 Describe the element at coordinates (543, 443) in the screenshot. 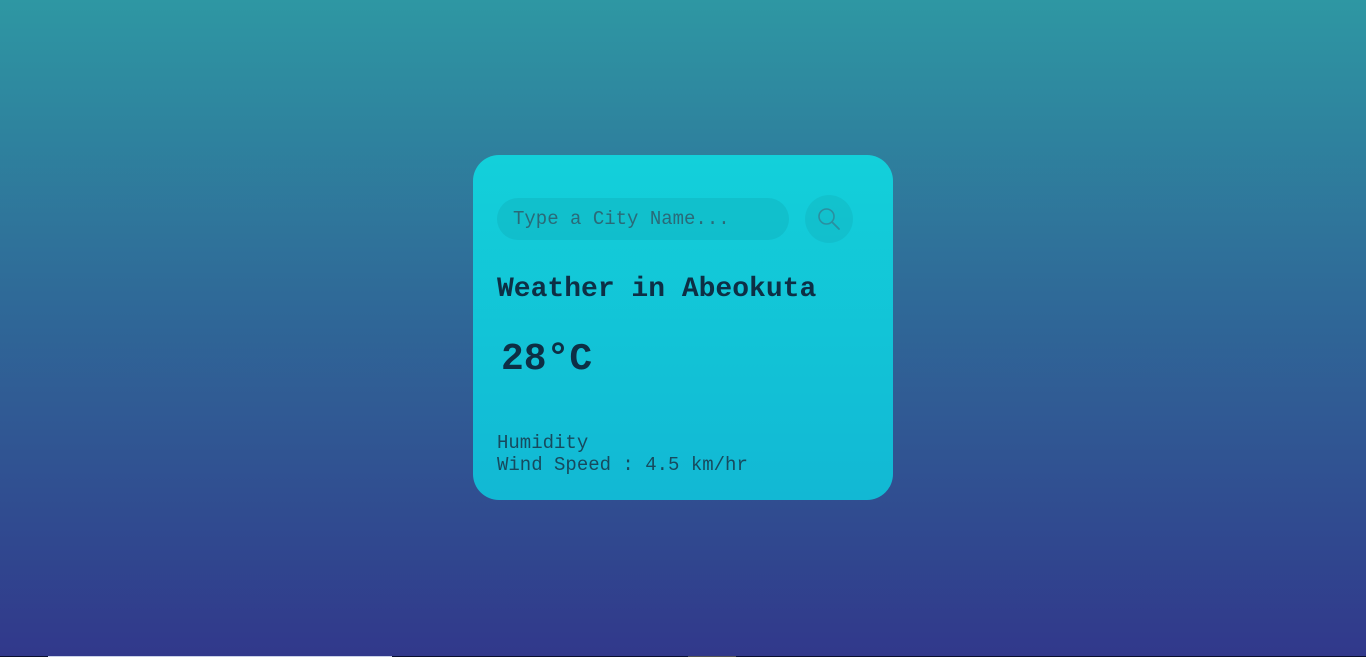

I see `humidity-text: Humidity` at that location.